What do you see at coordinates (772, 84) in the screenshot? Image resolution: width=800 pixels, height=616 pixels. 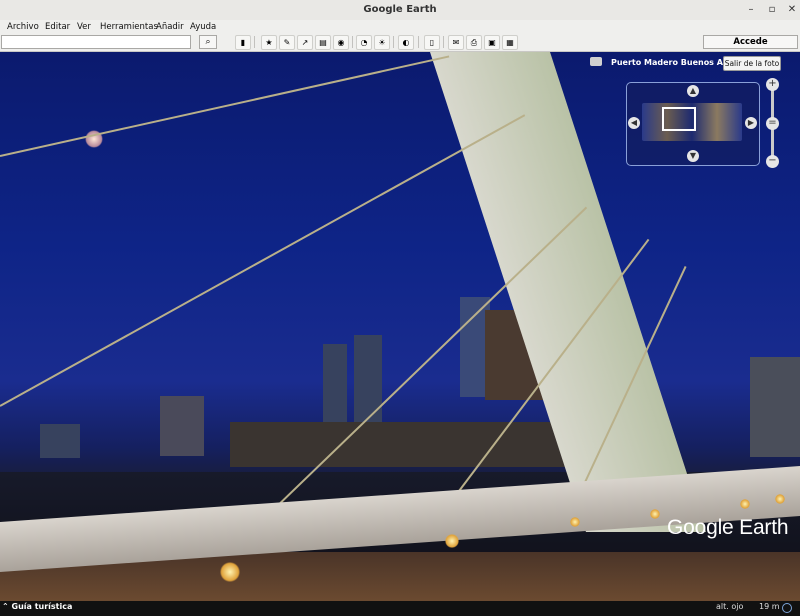 I see `zoom-in-icon: +` at bounding box center [772, 84].